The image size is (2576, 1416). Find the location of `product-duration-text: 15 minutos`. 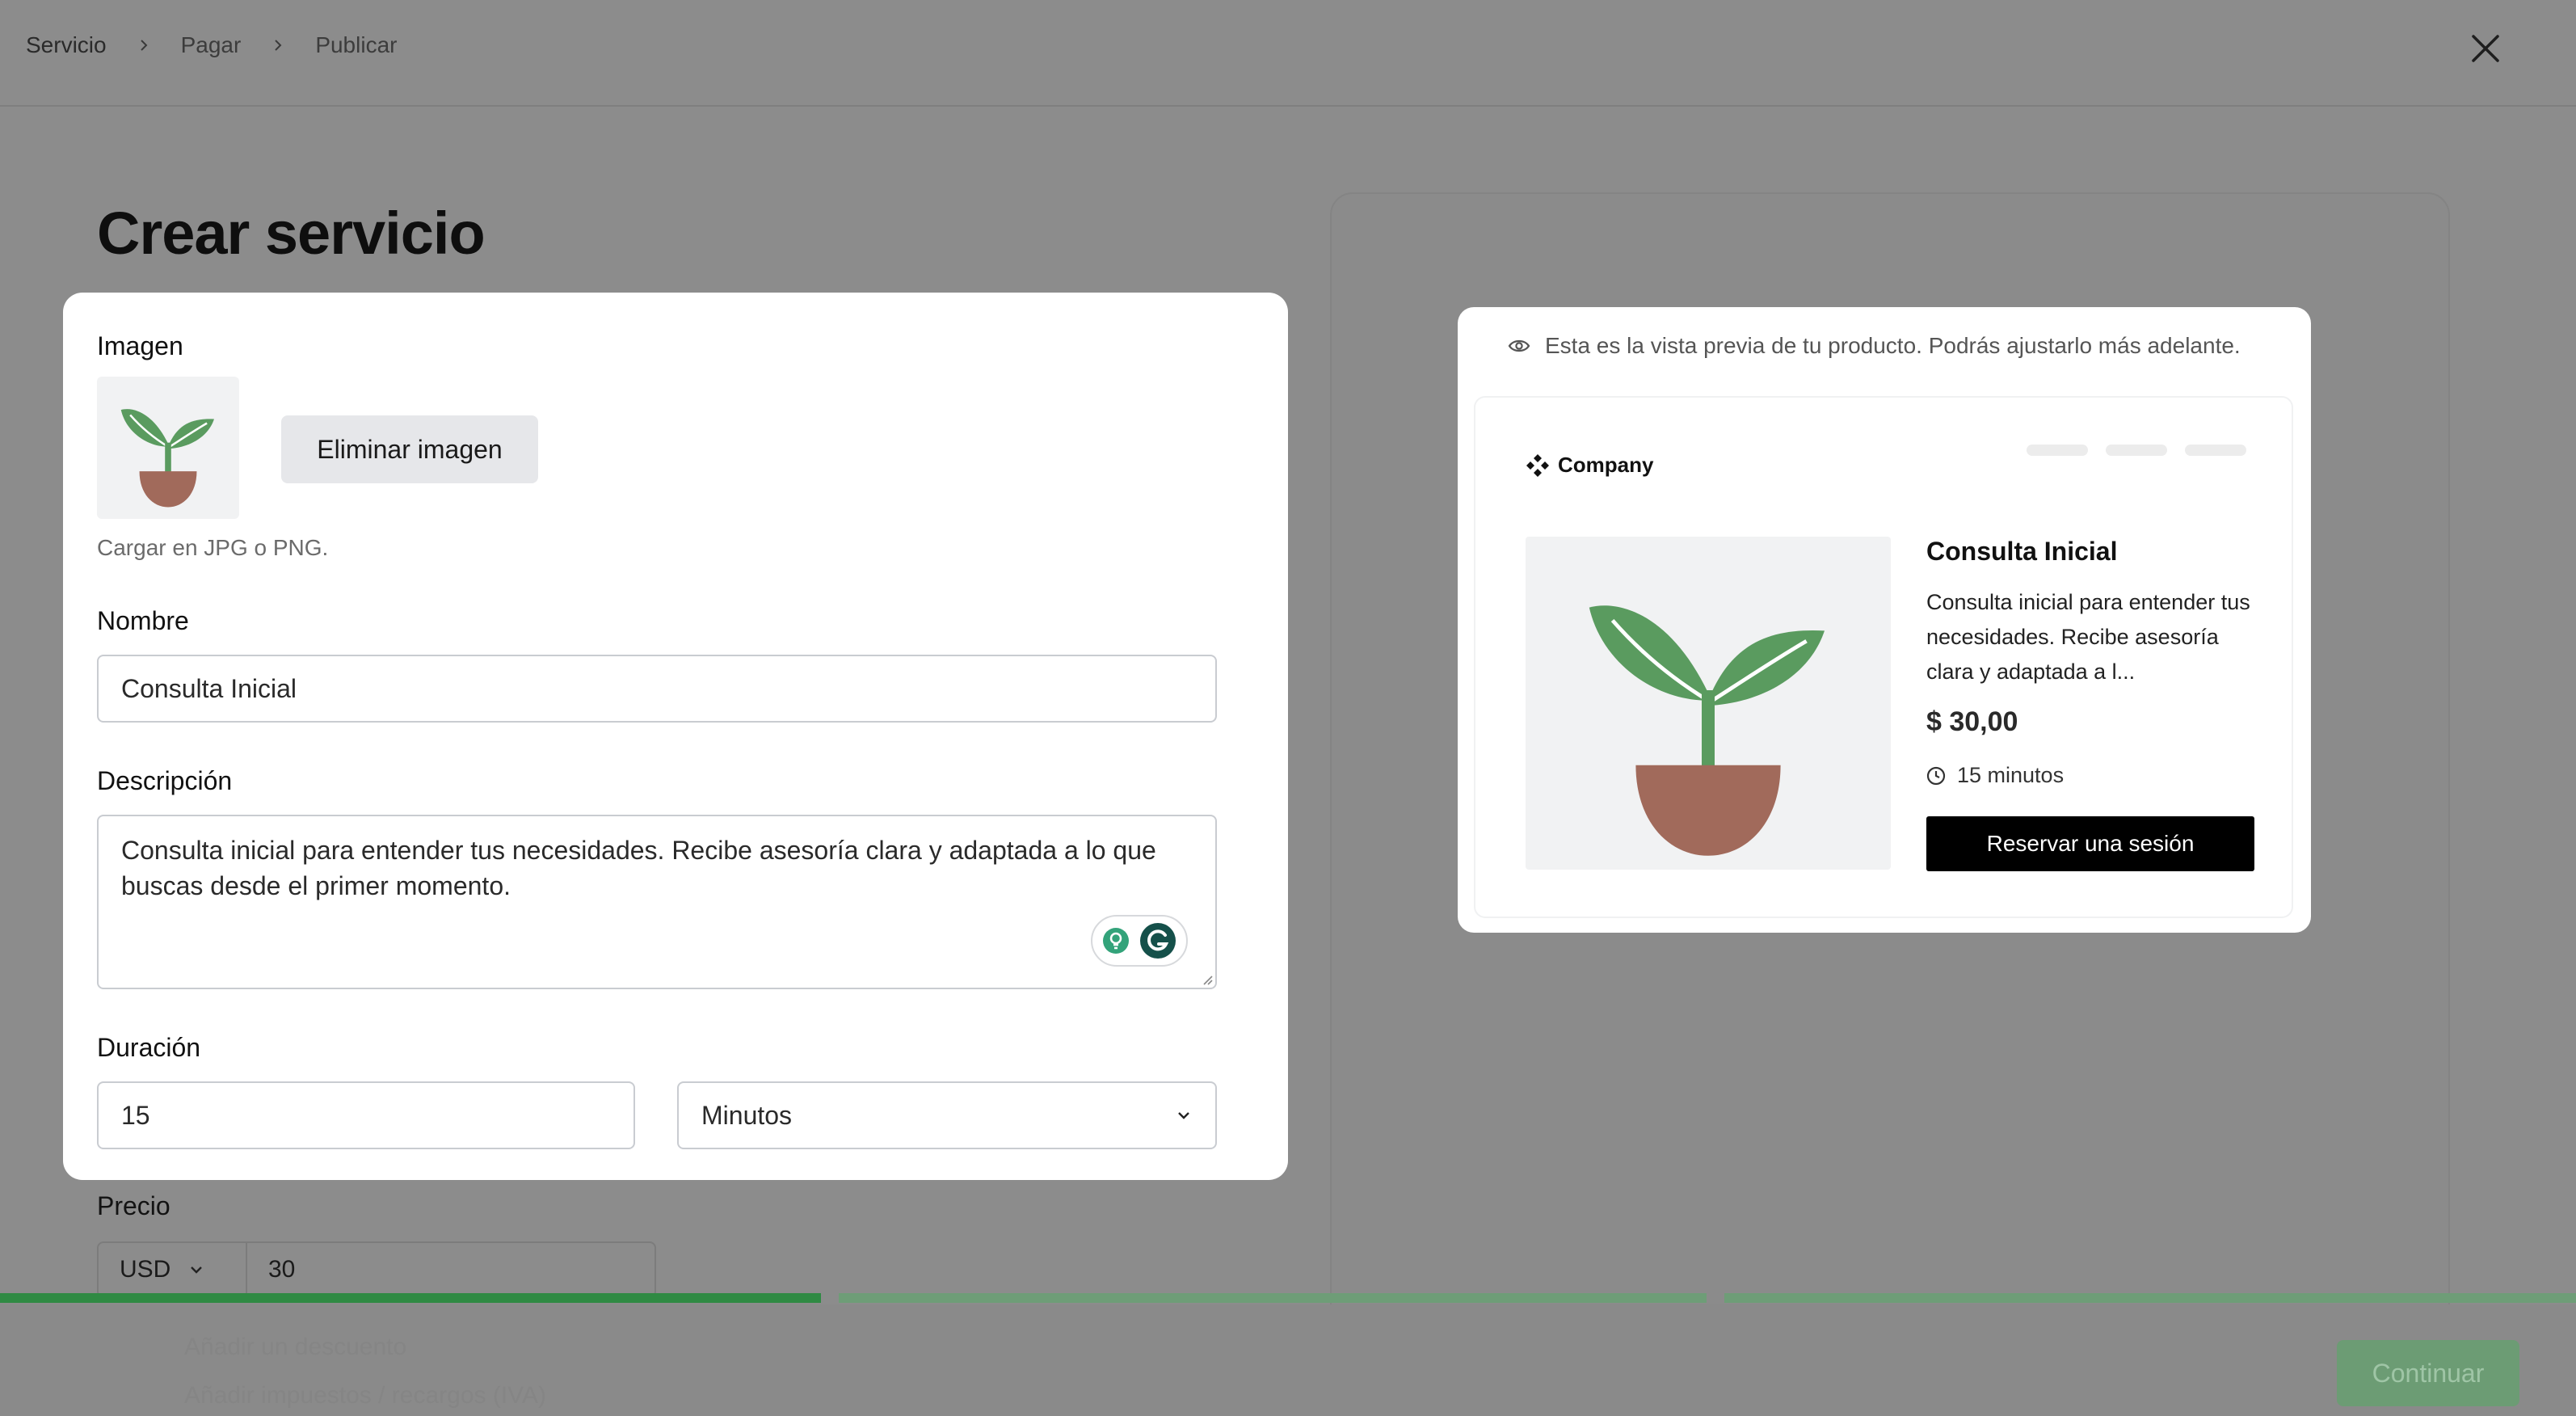

product-duration-text: 15 minutos is located at coordinates (2011, 775).